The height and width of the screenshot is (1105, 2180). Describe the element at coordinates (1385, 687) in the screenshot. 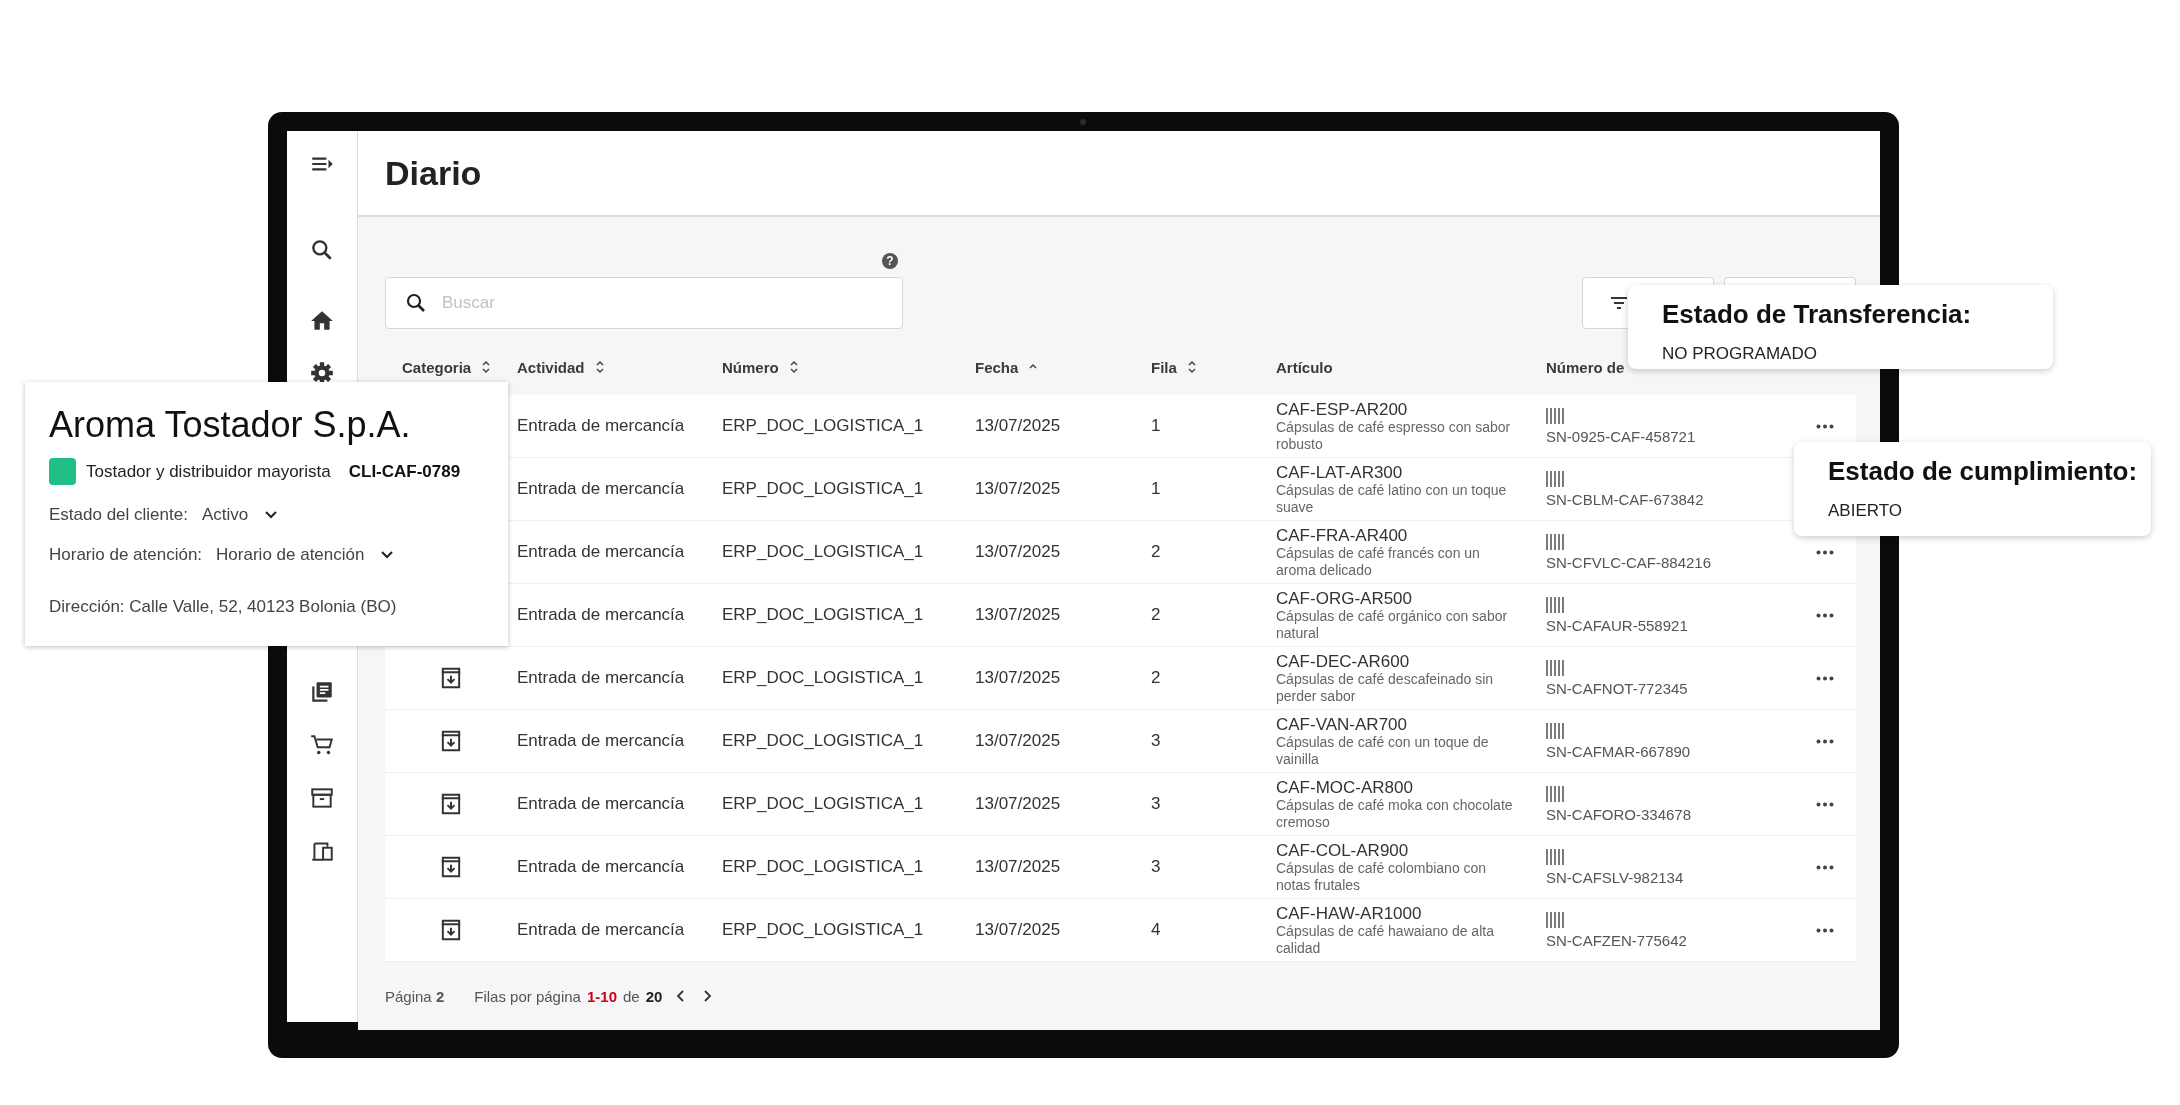

I see `item-description: Cápsulas de café descafeinado sin perder sabor` at that location.